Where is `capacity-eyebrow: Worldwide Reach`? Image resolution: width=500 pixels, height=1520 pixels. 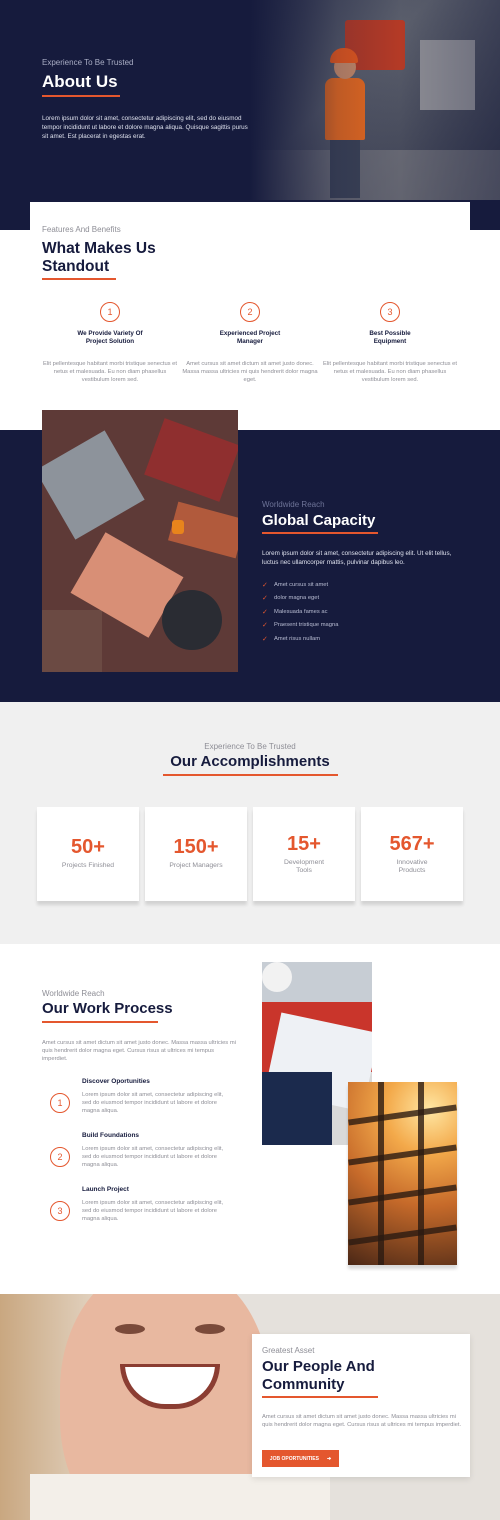
capacity-eyebrow: Worldwide Reach is located at coordinates (293, 504).